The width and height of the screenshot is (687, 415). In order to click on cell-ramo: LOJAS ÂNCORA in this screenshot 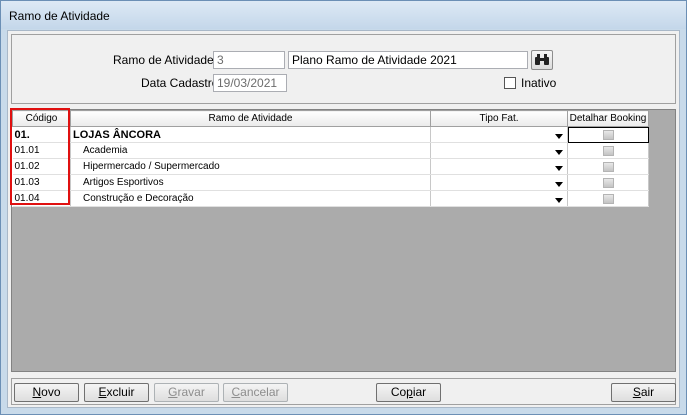, I will do `click(250, 134)`.